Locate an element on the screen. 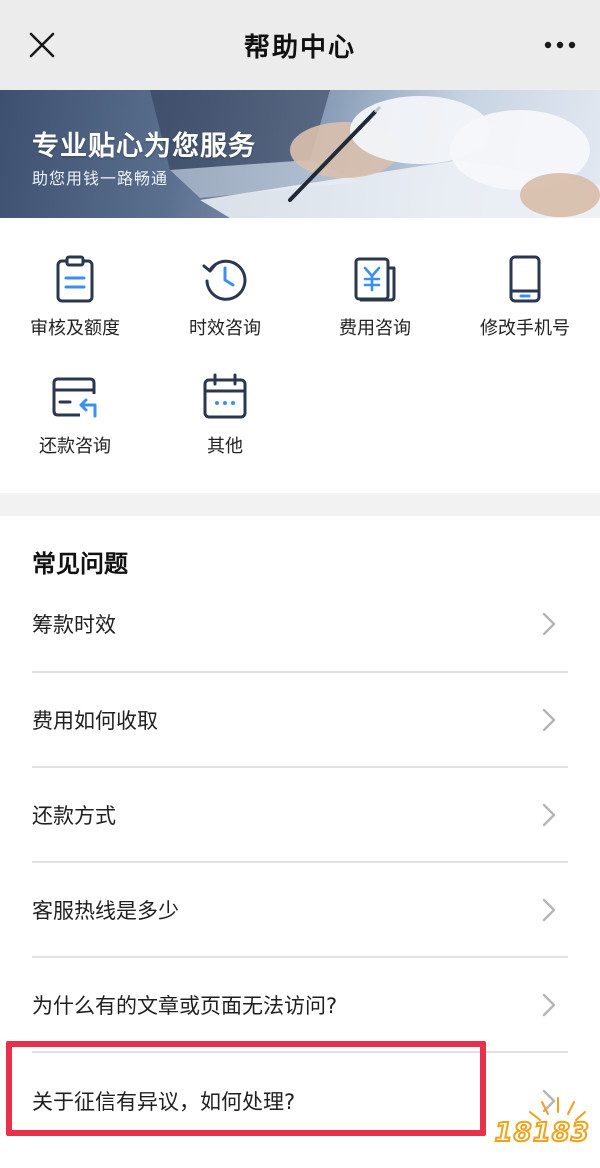 This screenshot has height=1168, width=600. category-timing: 时效咨询 is located at coordinates (225, 287).